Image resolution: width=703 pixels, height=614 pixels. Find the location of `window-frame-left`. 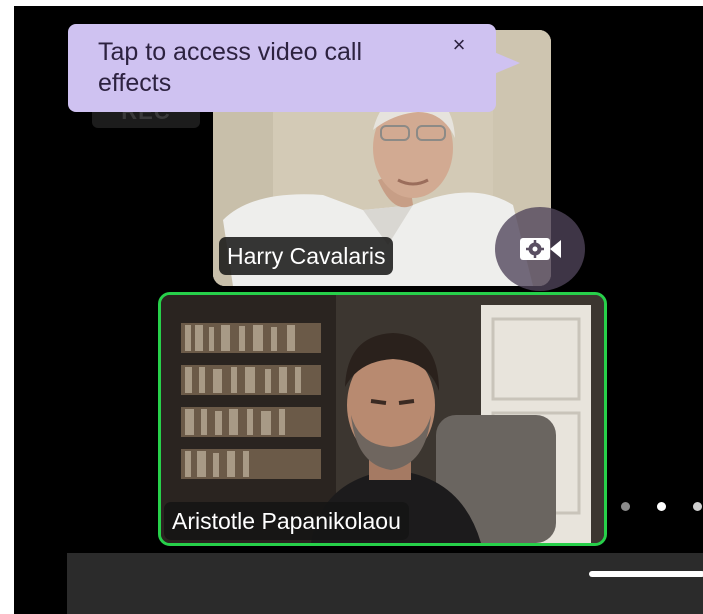

window-frame-left is located at coordinates (7, 307).